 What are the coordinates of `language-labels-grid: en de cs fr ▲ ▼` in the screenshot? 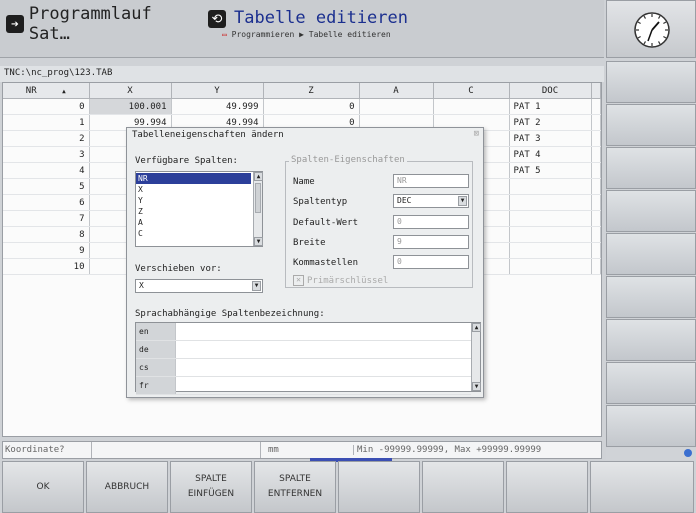 It's located at (308, 358).